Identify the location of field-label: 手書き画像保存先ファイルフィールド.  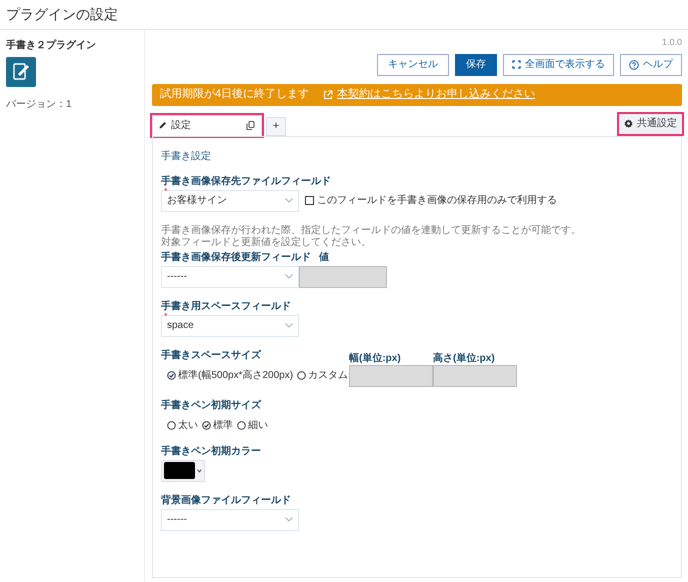
(246, 182).